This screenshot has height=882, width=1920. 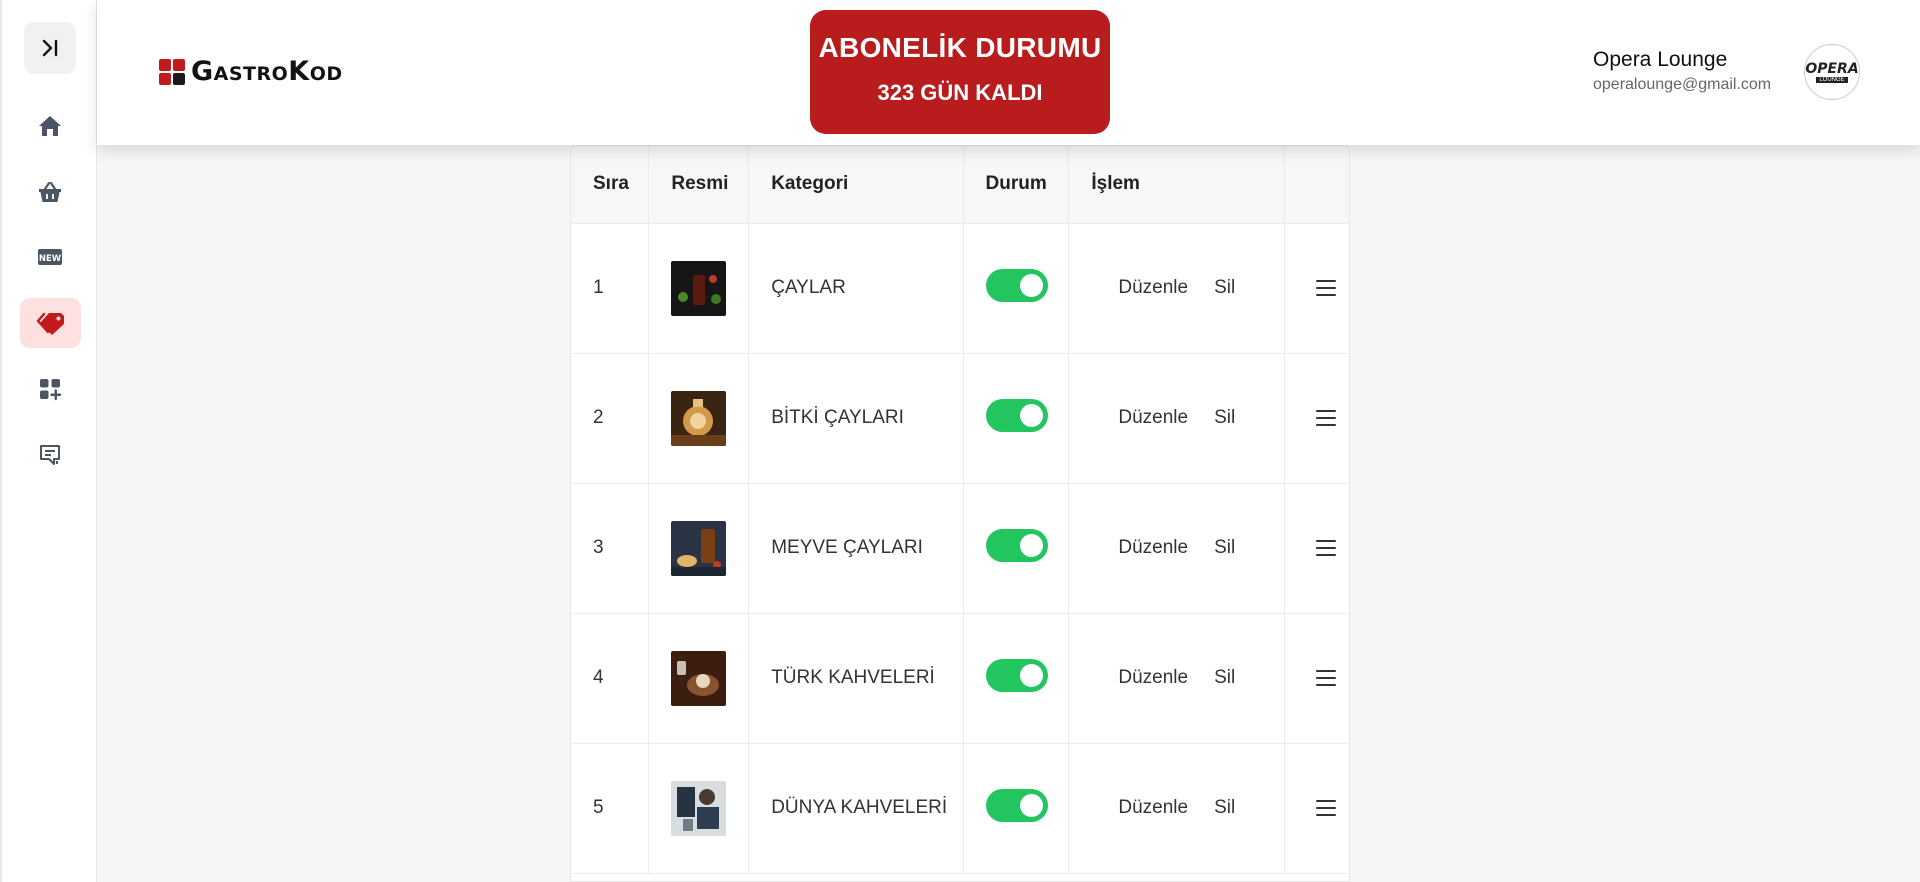 I want to click on svg-text: NEW, so click(x=50, y=259).